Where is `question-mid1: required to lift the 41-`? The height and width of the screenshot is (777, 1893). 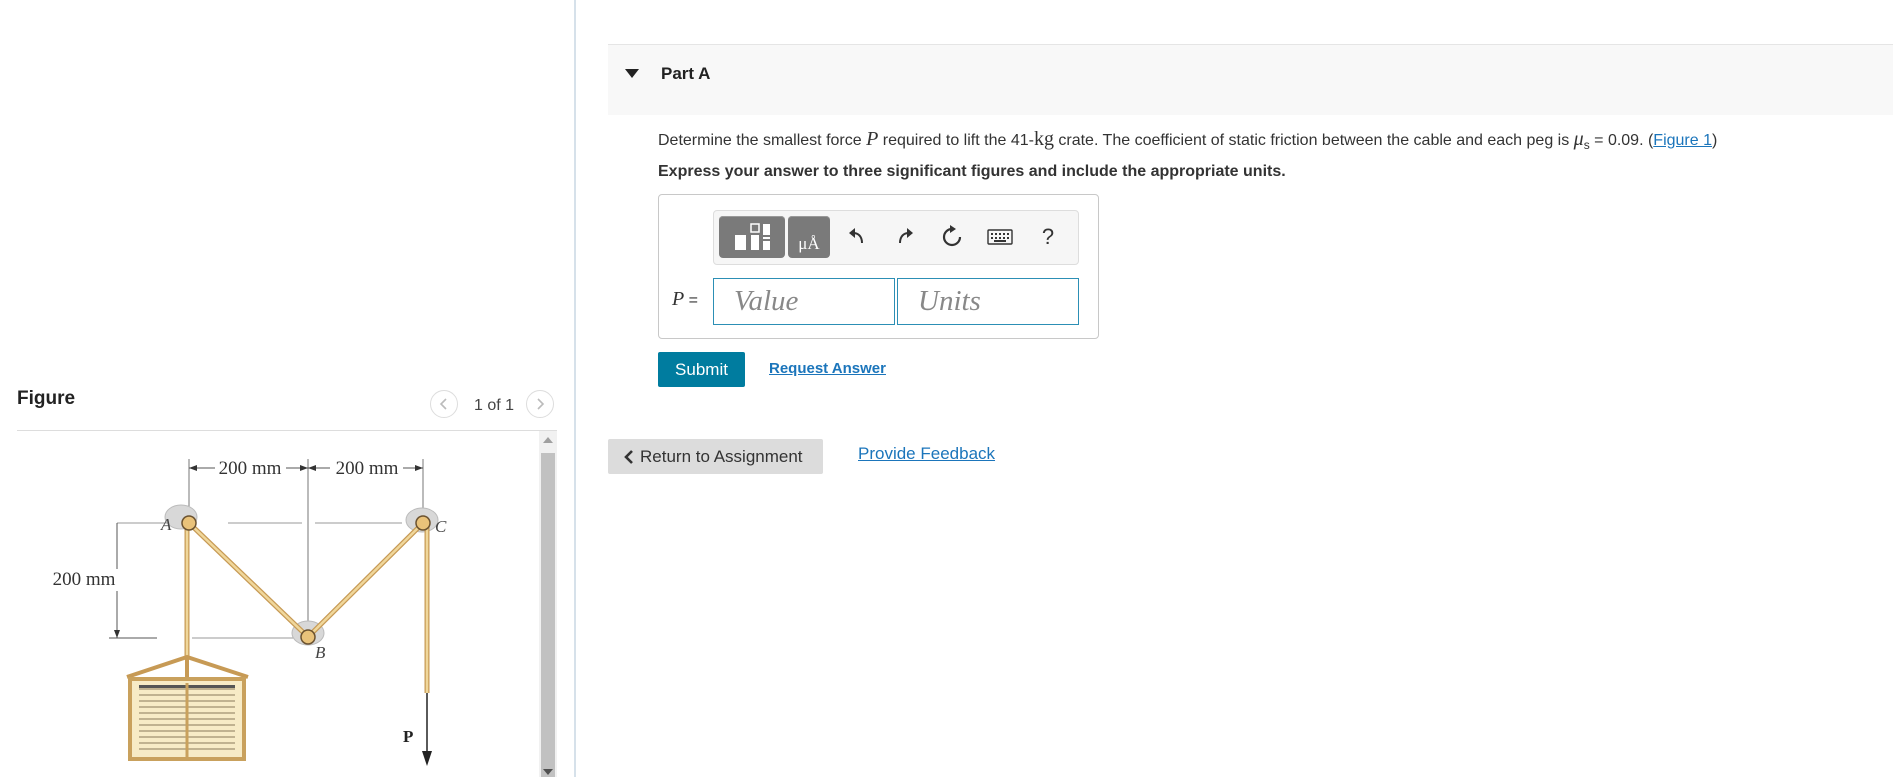
question-mid1: required to lift the 41- is located at coordinates (956, 140).